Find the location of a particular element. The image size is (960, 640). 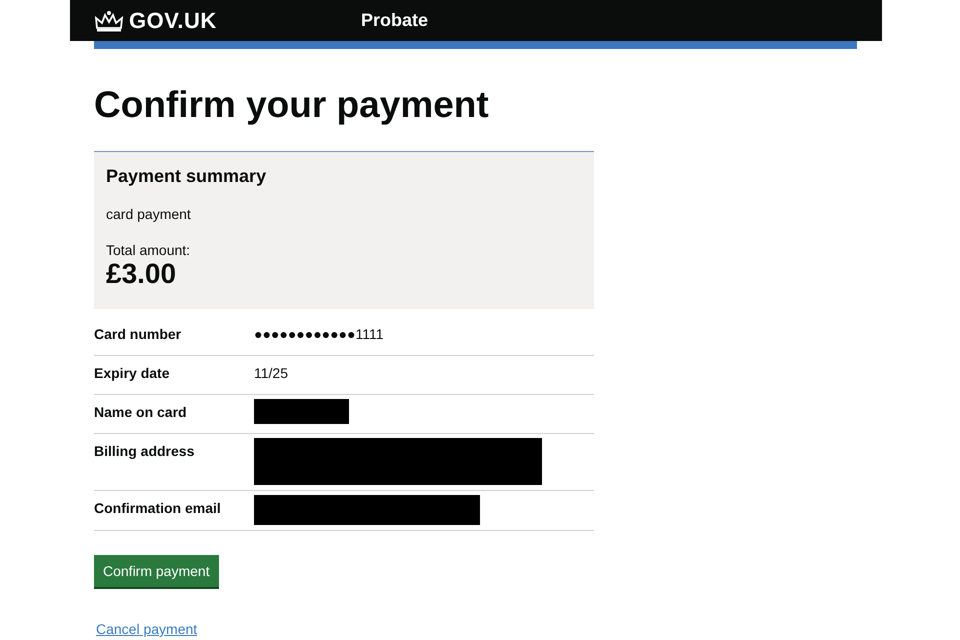

detail-label: Name on card is located at coordinates (141, 413).